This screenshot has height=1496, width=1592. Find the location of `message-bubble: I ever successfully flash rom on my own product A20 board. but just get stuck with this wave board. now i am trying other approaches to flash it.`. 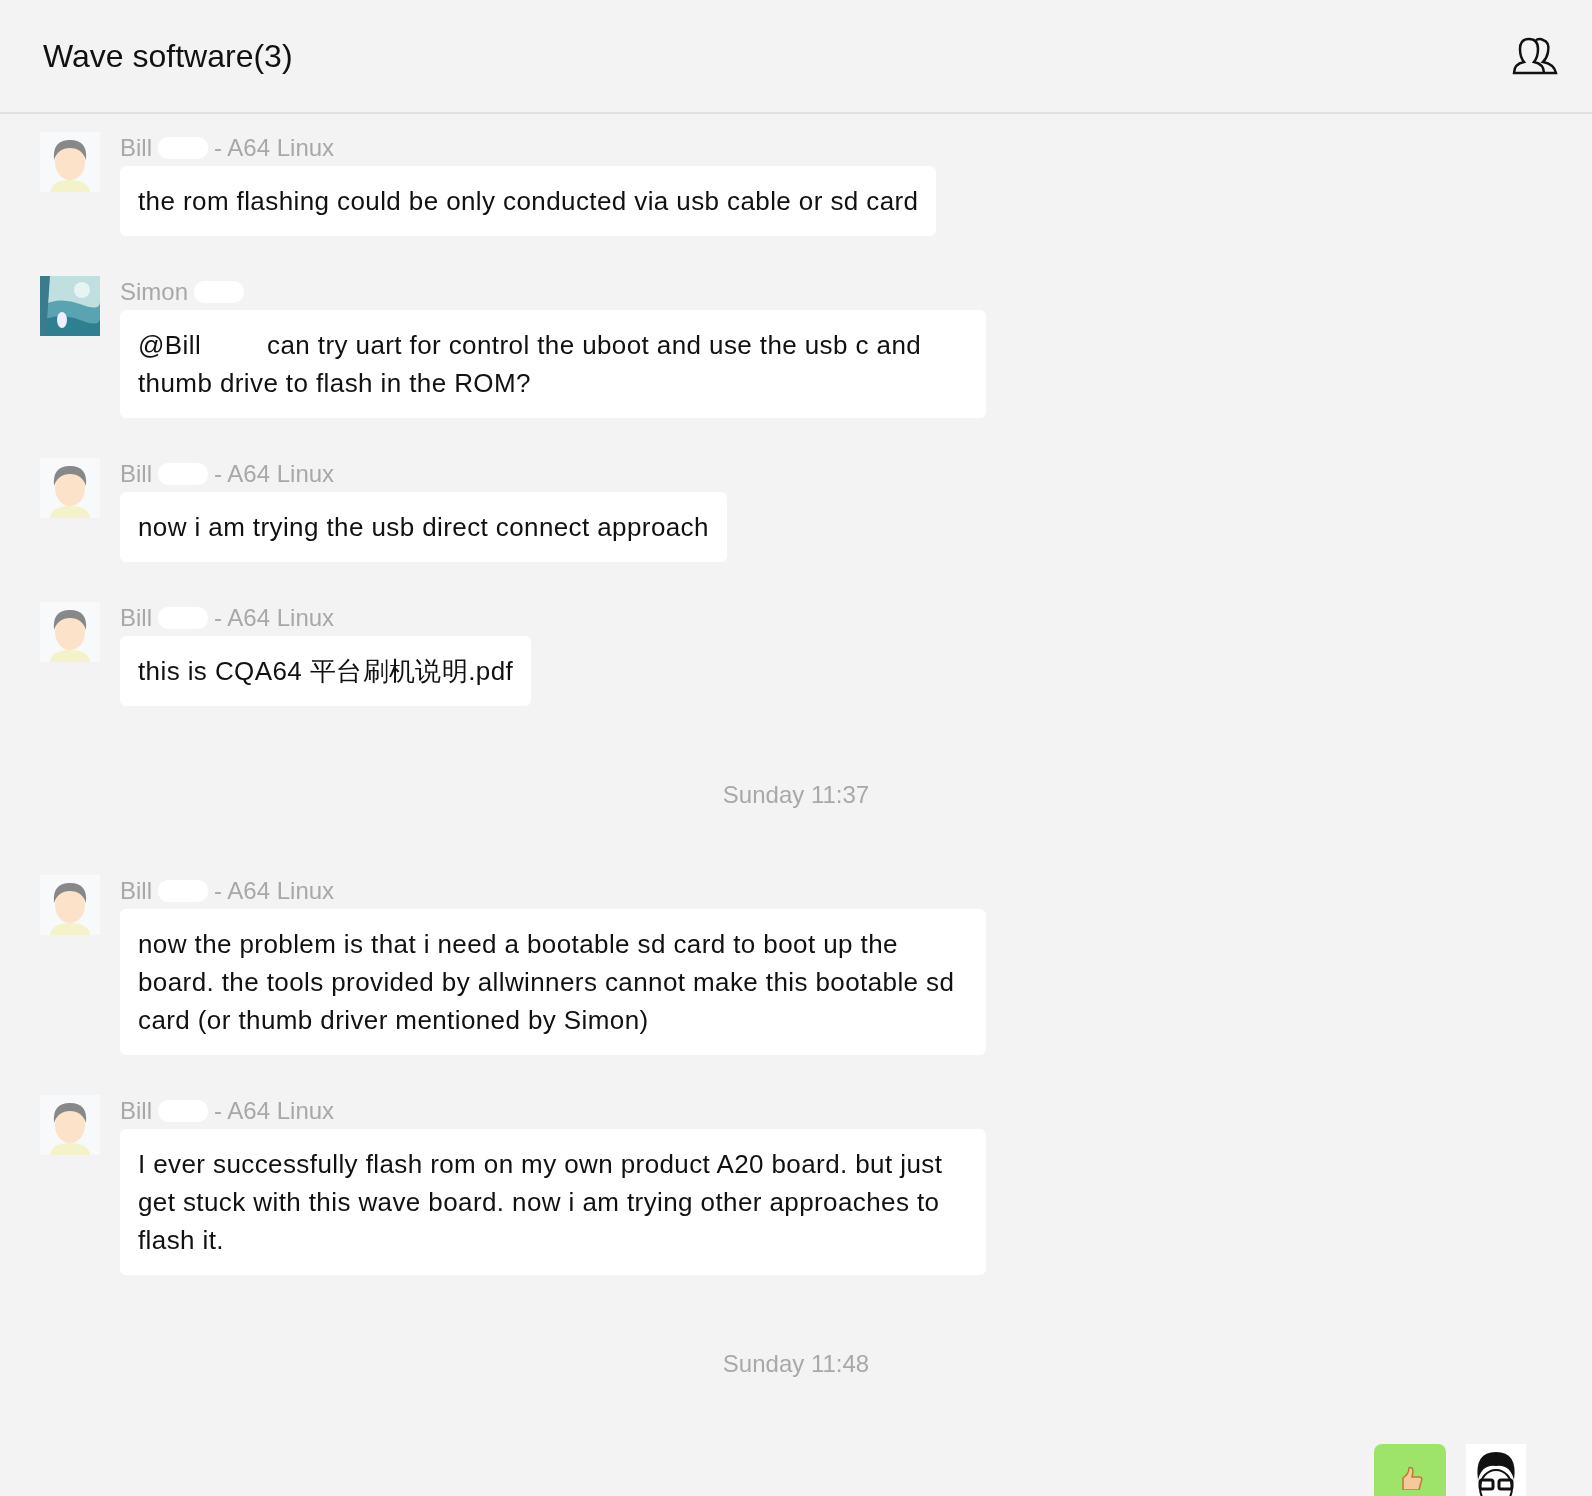

message-bubble: I ever successfully flash rom on my own product A20 board. but just get stuck with this wave board. now i am trying other approaches to flash it. is located at coordinates (553, 1202).